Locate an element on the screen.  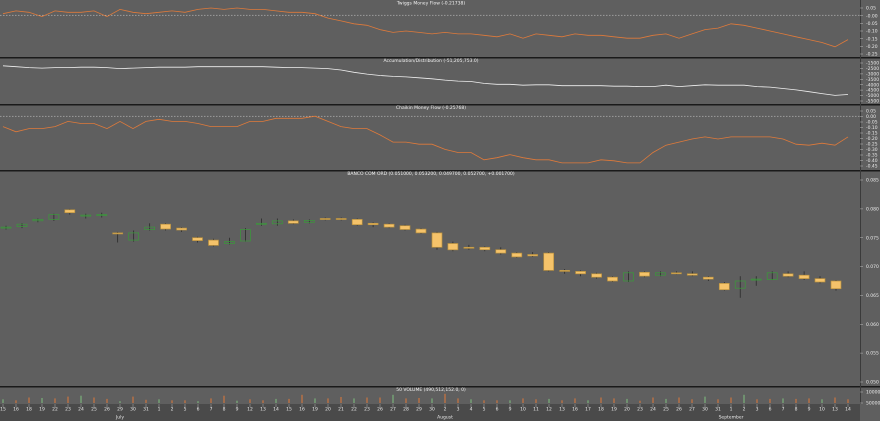
x-day-label: 1 is located at coordinates (731, 410).